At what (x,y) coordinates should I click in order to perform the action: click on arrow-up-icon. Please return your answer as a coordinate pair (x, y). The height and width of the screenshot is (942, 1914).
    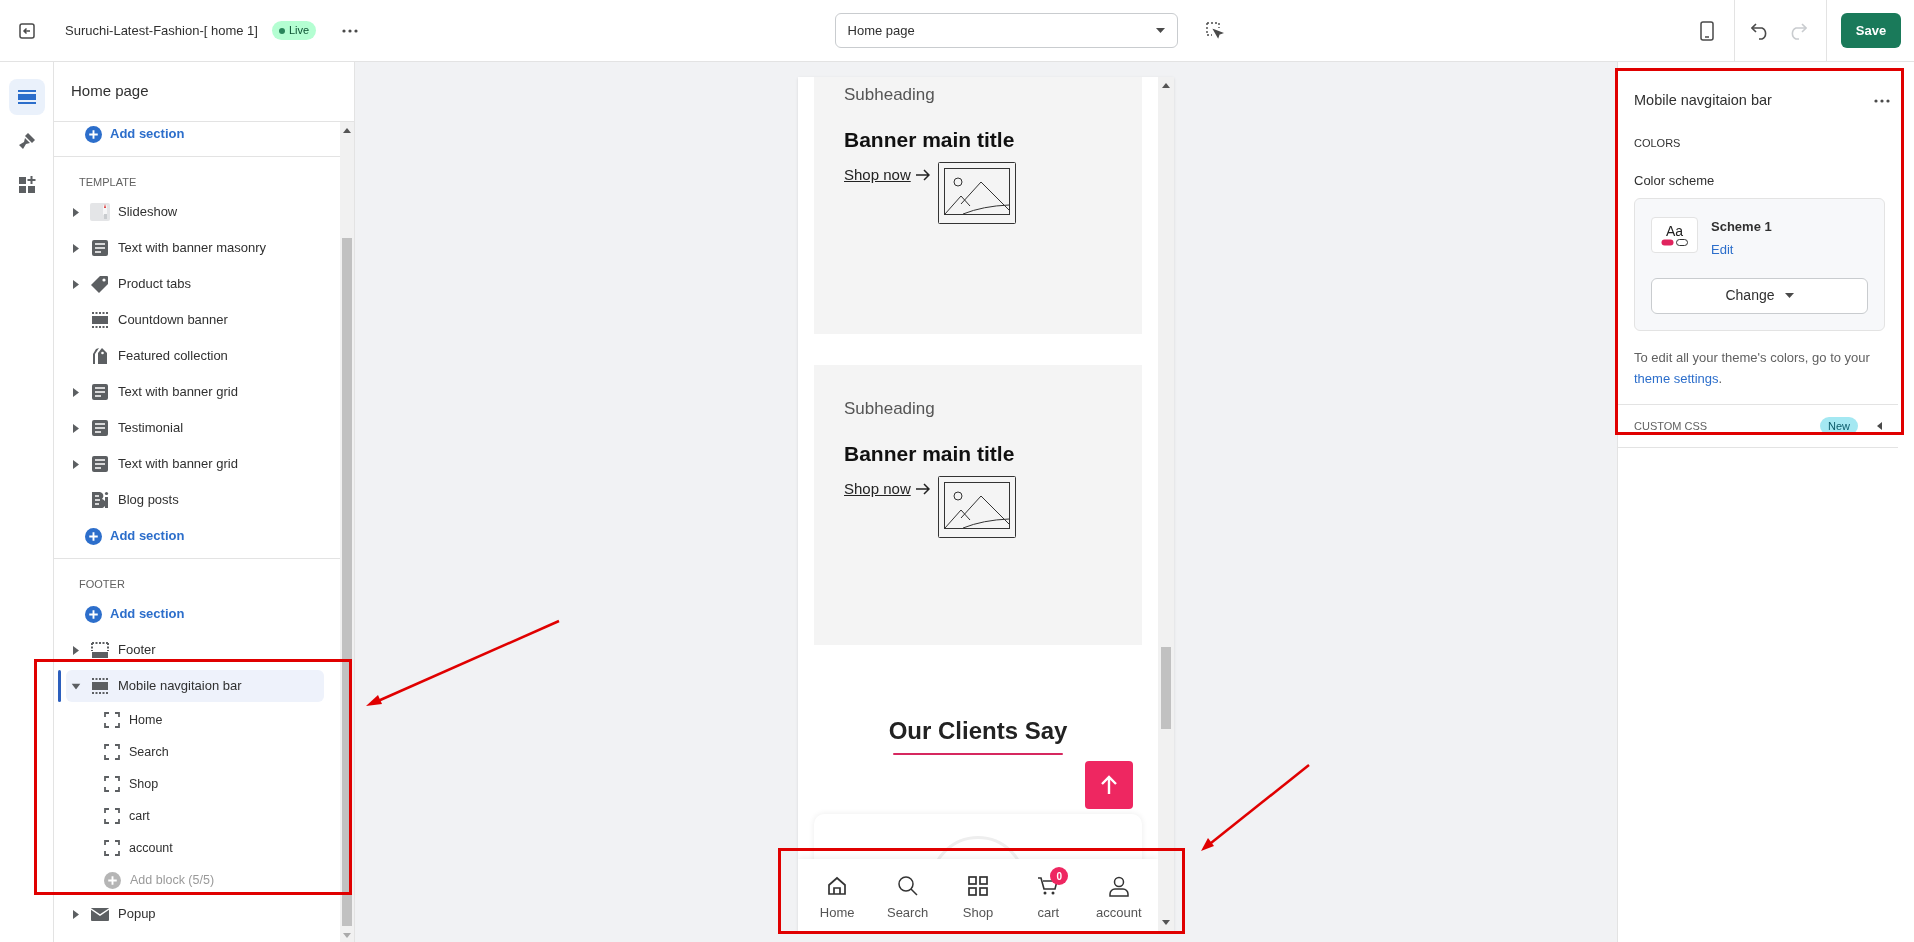
    Looking at the image, I should click on (1109, 785).